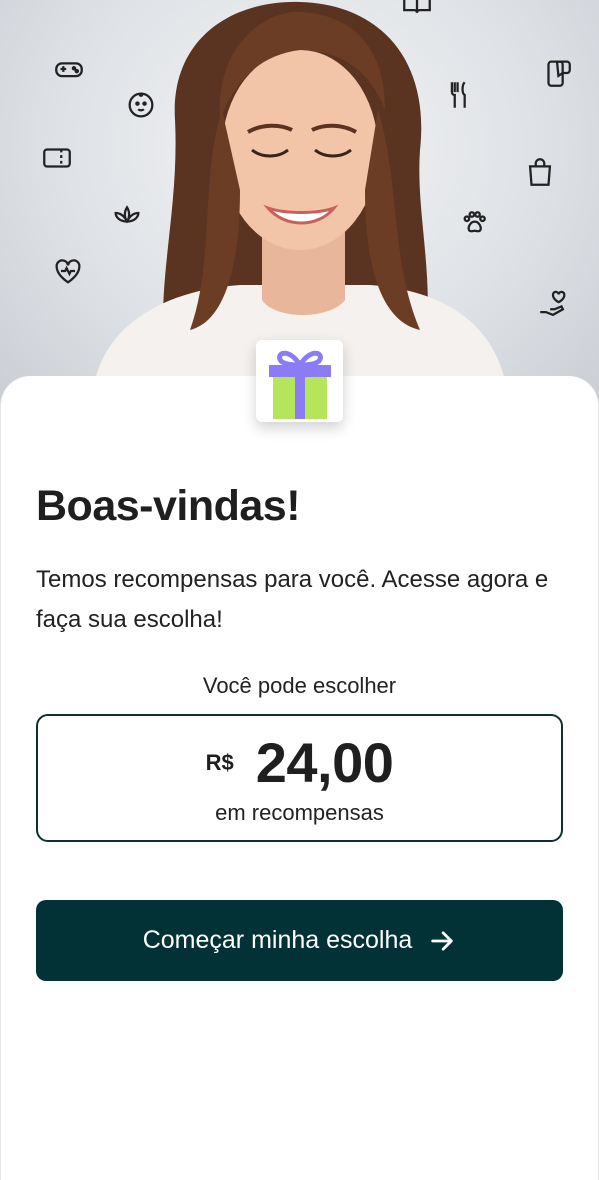  I want to click on shopping-bag-icon, so click(540, 172).